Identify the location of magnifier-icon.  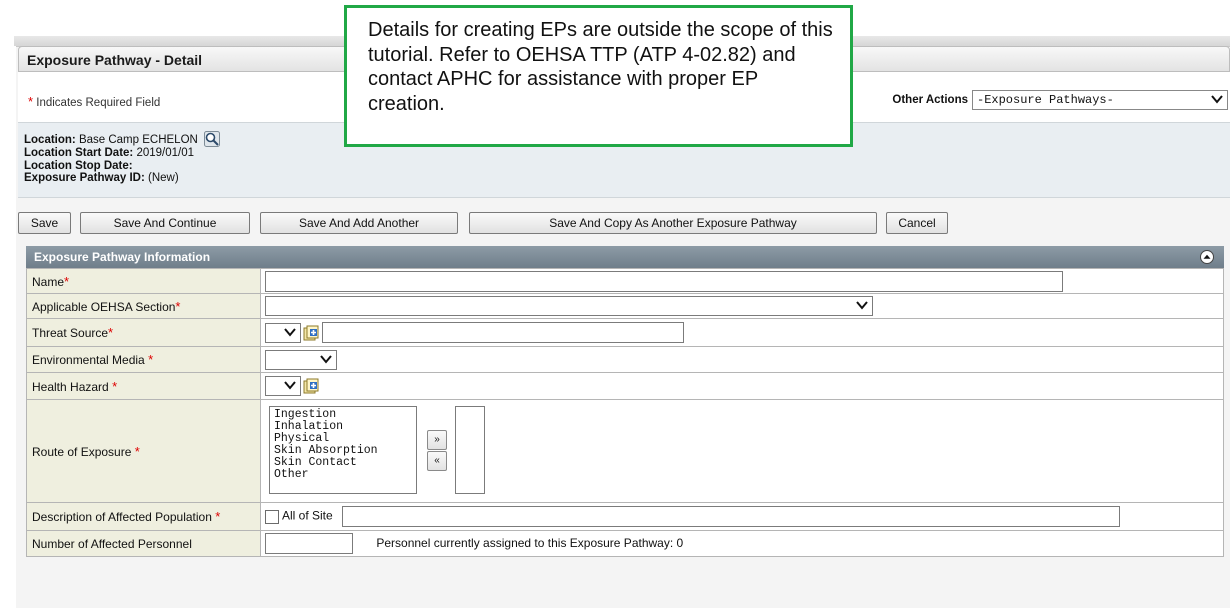
(212, 139).